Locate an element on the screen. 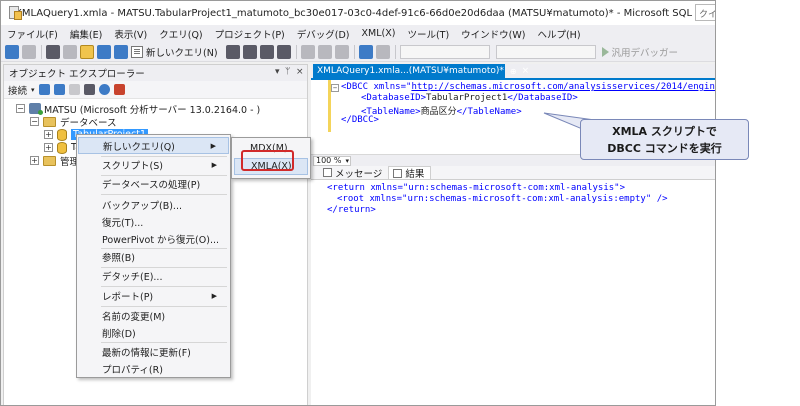 This screenshot has height=406, width=800. tab-pin-icon: ⊕ is located at coordinates (513, 71).